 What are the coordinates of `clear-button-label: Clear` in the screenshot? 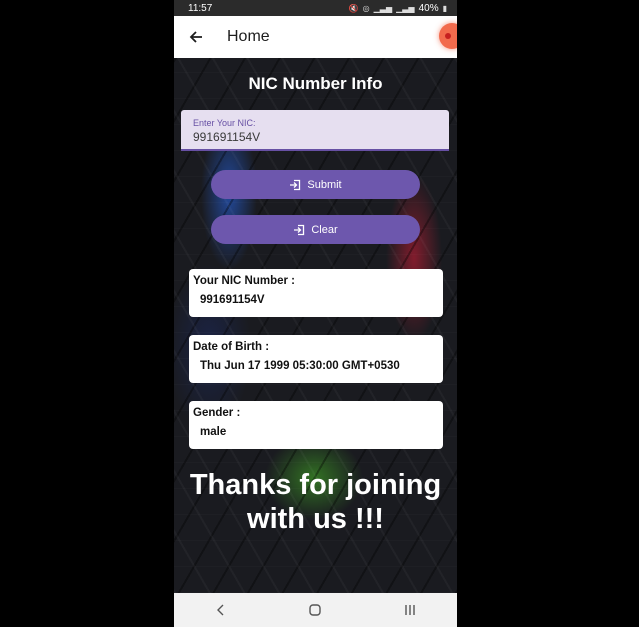 It's located at (324, 229).